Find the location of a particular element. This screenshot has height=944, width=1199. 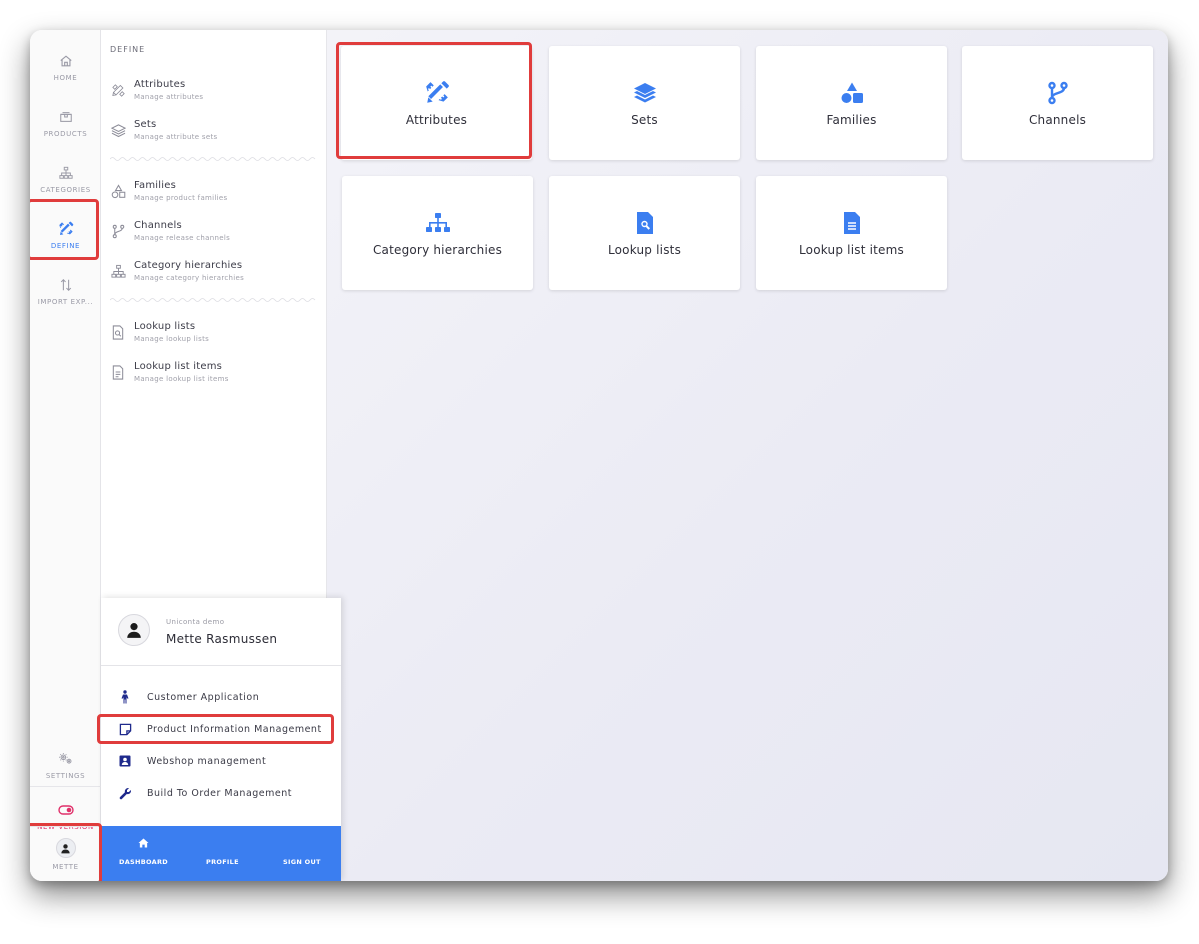

card-families: Families is located at coordinates (851, 103).